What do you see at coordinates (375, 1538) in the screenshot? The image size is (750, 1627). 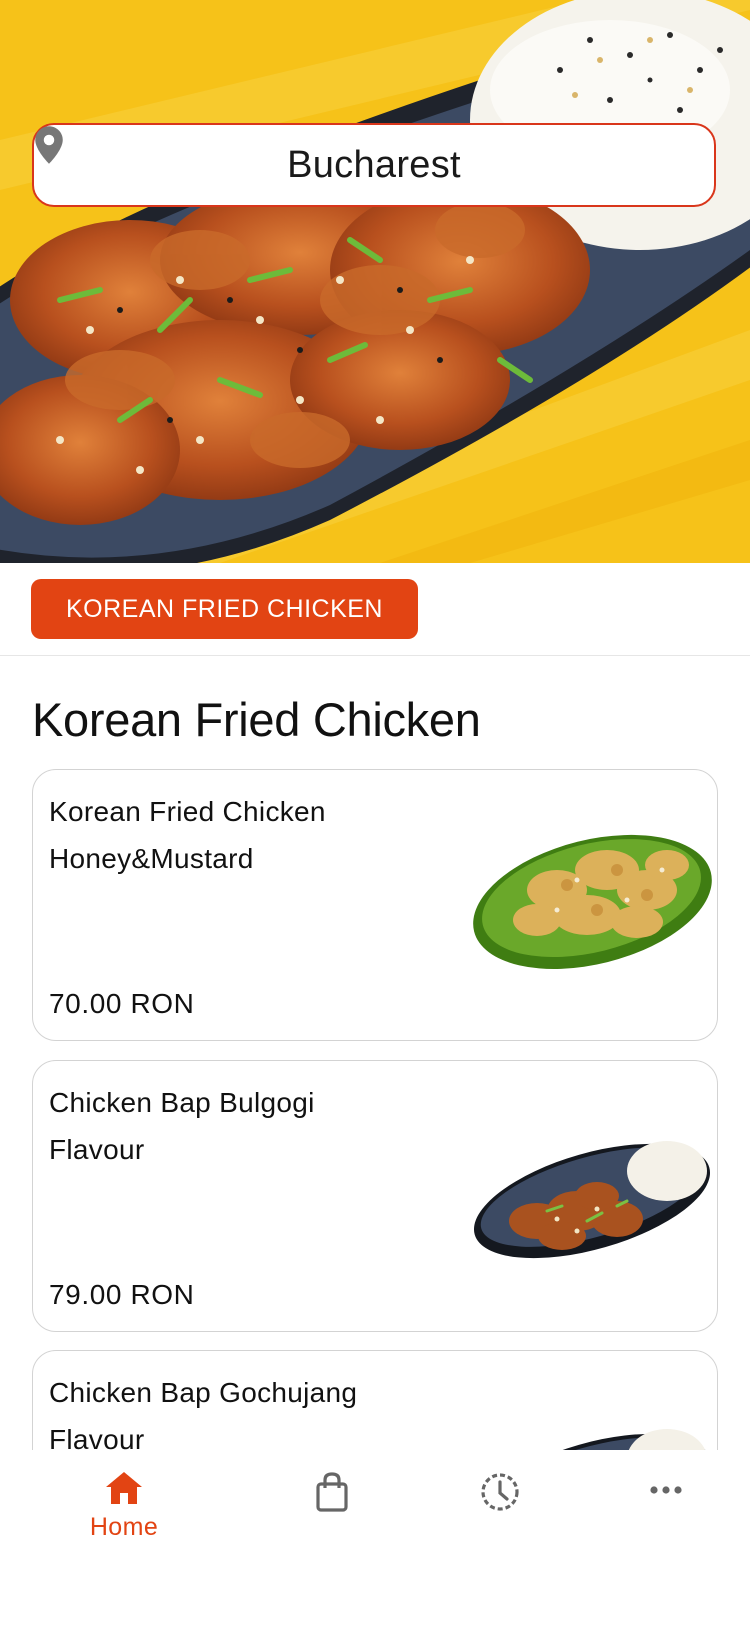 I see `bottom-navigation: Home` at bounding box center [375, 1538].